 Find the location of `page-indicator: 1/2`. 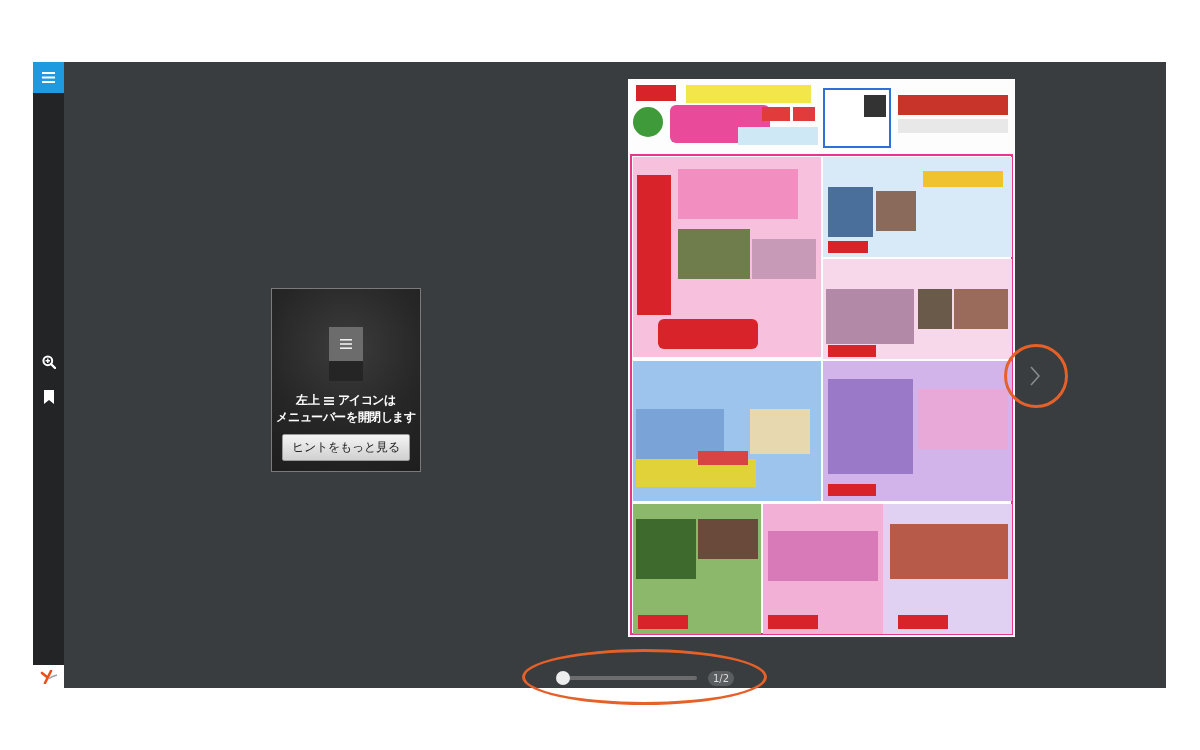

page-indicator: 1/2 is located at coordinates (721, 678).